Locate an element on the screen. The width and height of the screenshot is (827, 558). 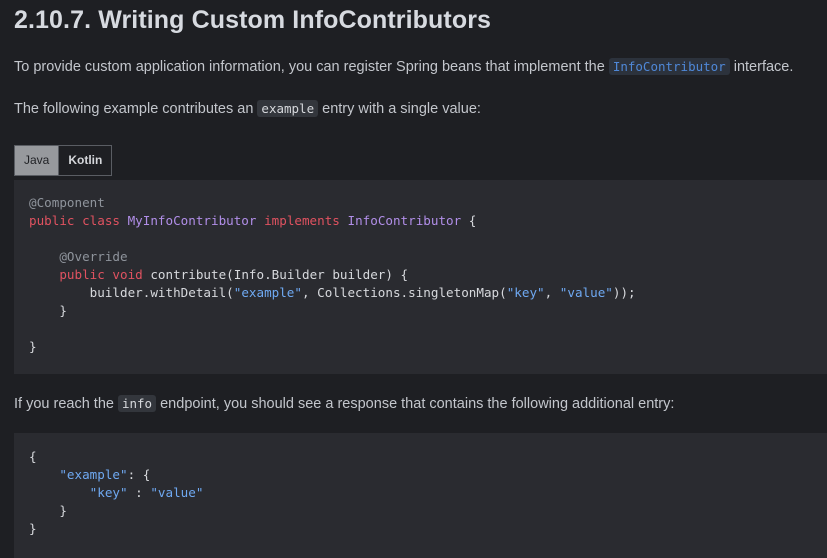
call-end: )); is located at coordinates (624, 292).